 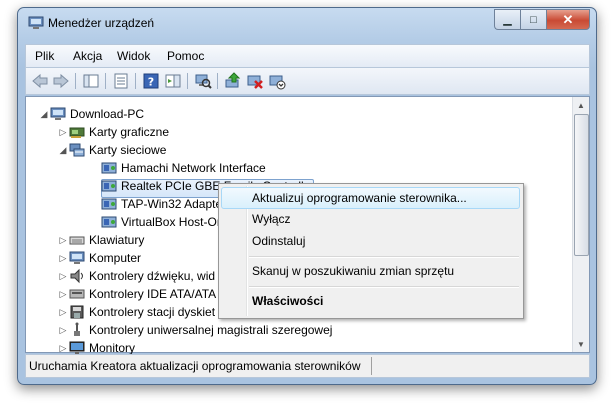 I want to click on tree-node-label: TAP-Win32 Adapter, so click(x=174, y=204).